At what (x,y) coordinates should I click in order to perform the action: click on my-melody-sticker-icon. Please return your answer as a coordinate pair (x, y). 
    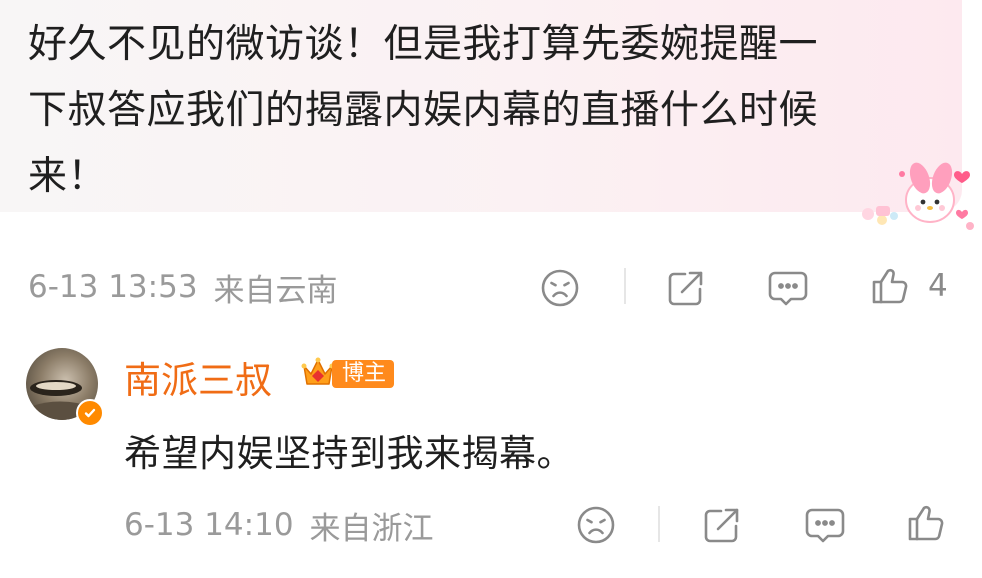
    Looking at the image, I should click on (918, 196).